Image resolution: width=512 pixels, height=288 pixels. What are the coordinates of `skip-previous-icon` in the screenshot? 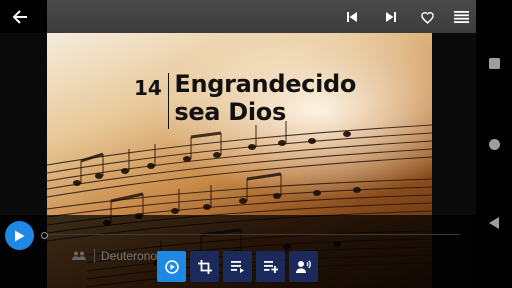 It's located at (352, 17).